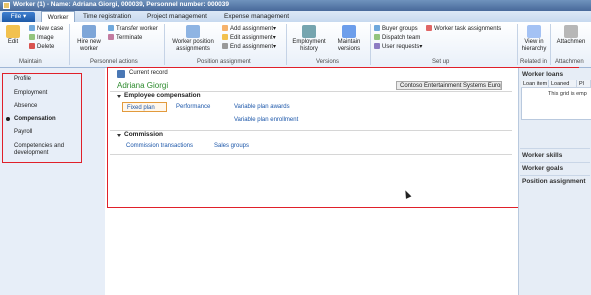 The height and width of the screenshot is (295, 591). I want to click on terminate-label: Terminate, so click(129, 38).